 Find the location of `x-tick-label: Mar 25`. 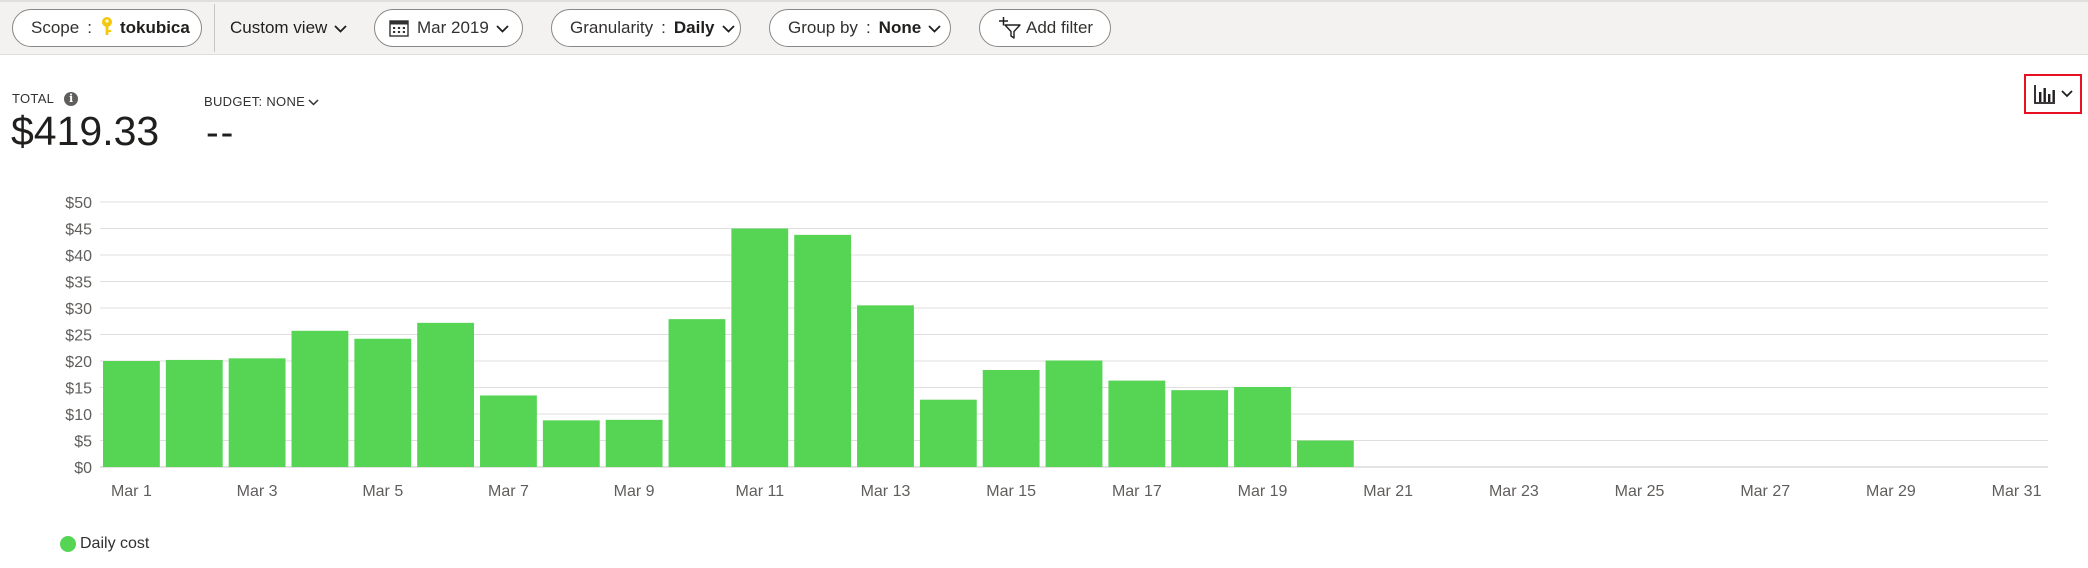

x-tick-label: Mar 25 is located at coordinates (1640, 491).